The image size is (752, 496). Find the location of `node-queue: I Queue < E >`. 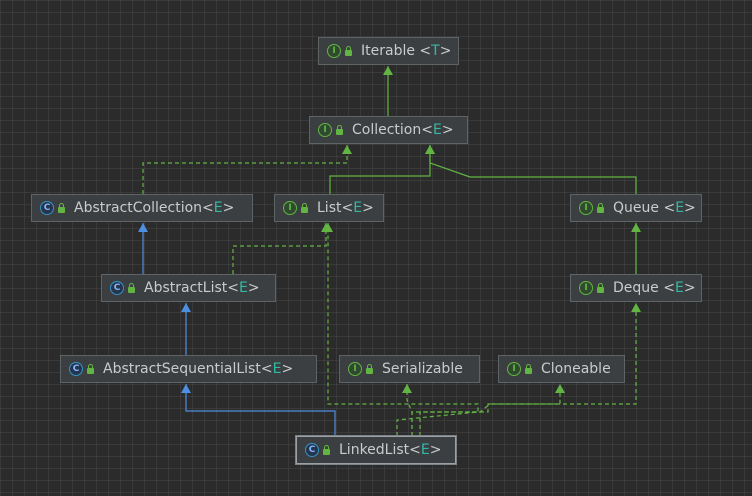

node-queue: I Queue < E > is located at coordinates (636, 208).